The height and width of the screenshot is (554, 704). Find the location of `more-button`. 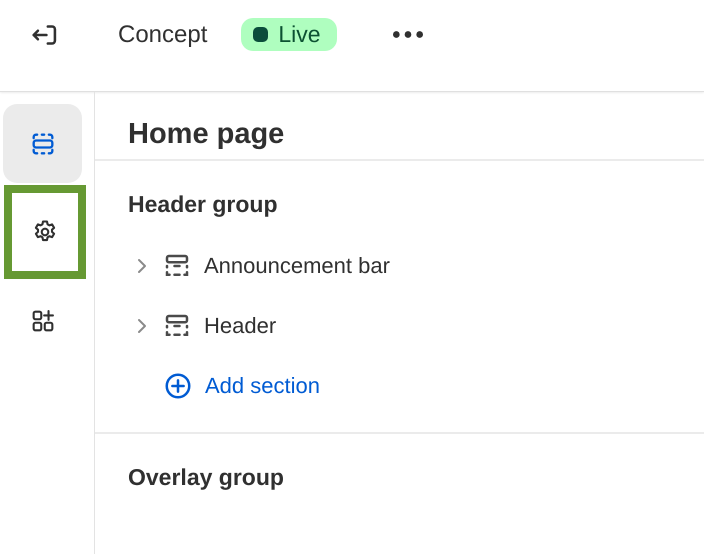

more-button is located at coordinates (407, 34).